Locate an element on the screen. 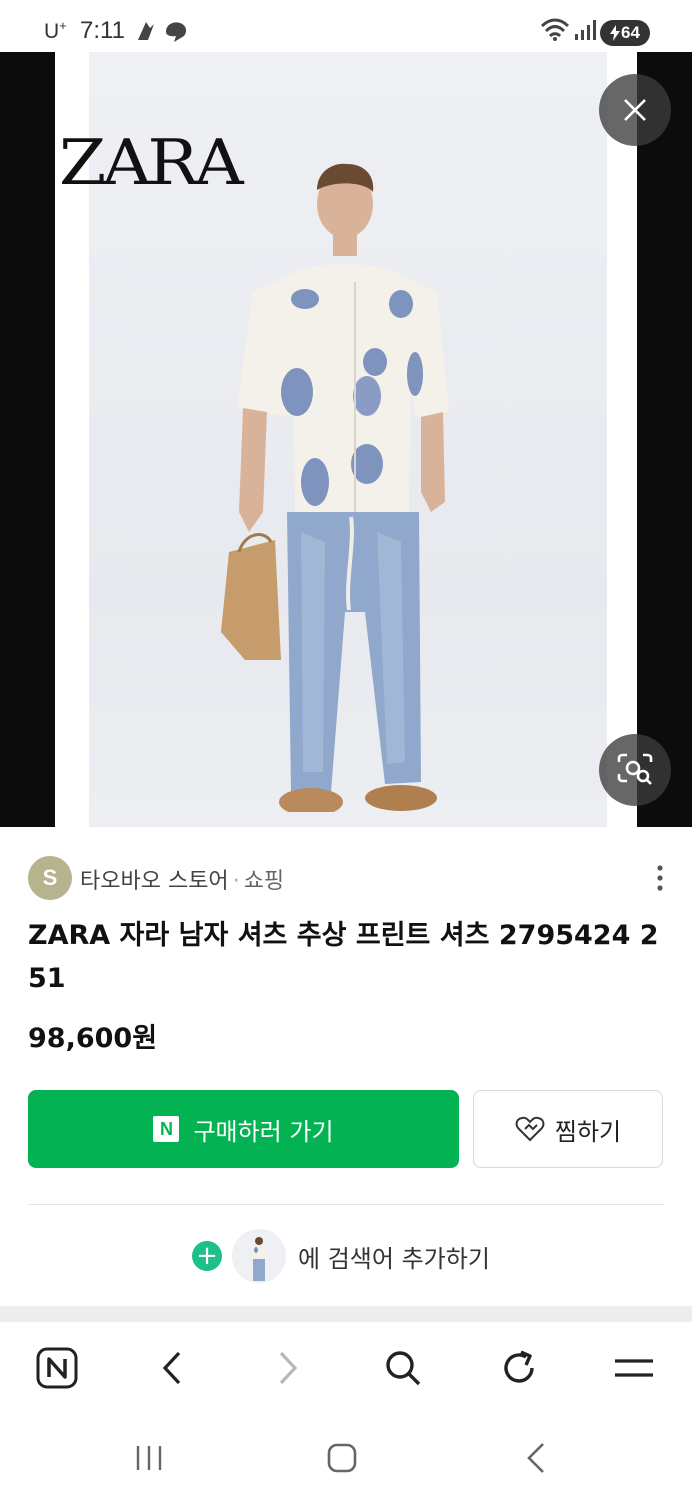 Image resolution: width=692 pixels, height=1500 pixels. buy-button: N 구매하러 가기 is located at coordinates (243, 1129).